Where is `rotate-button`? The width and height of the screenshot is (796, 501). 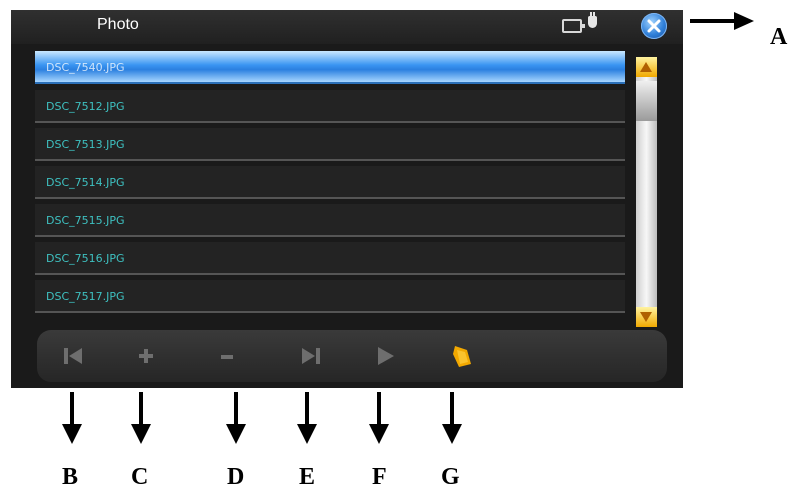 rotate-button is located at coordinates (461, 356).